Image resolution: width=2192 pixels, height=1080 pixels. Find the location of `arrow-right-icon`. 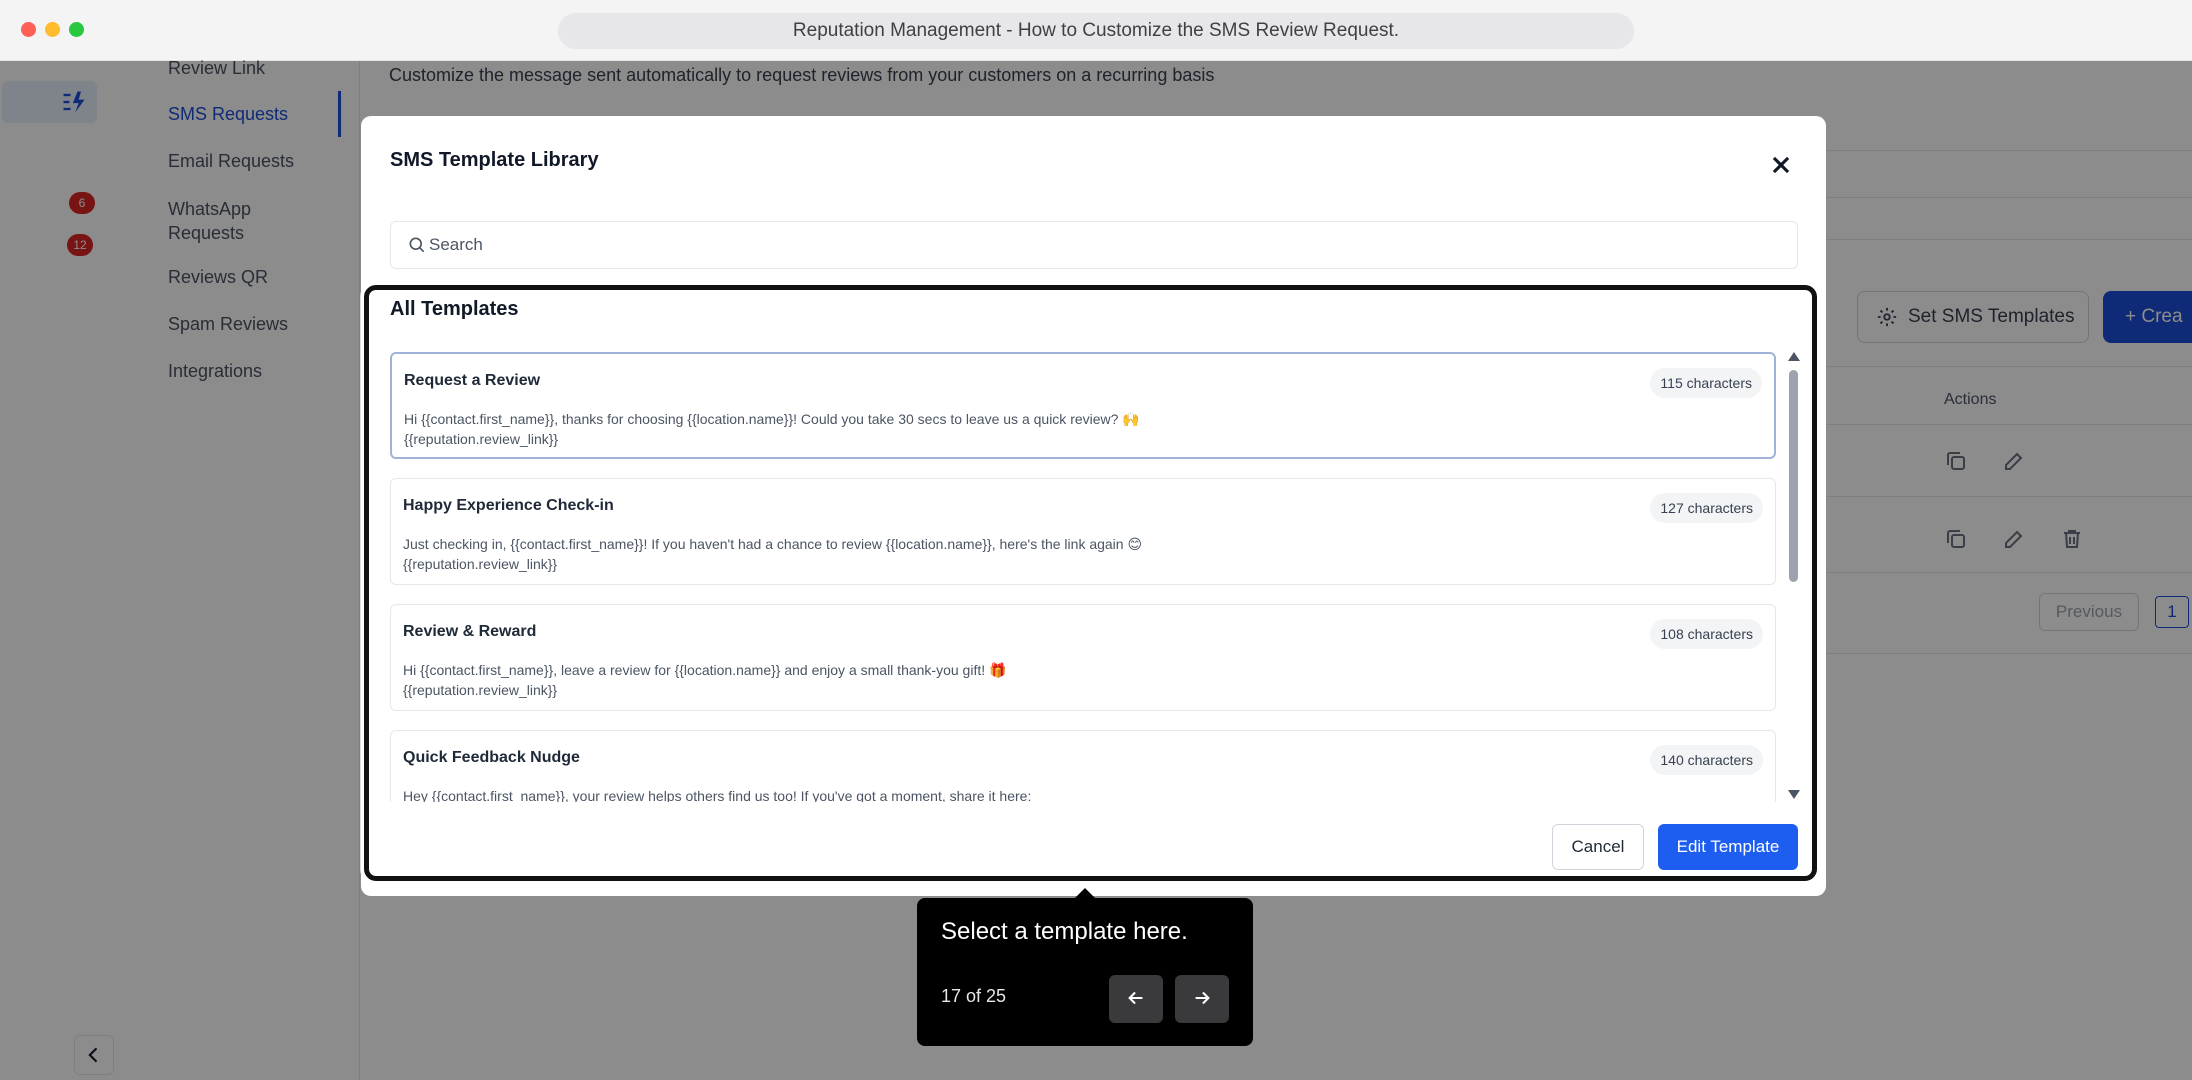

arrow-right-icon is located at coordinates (1202, 997).